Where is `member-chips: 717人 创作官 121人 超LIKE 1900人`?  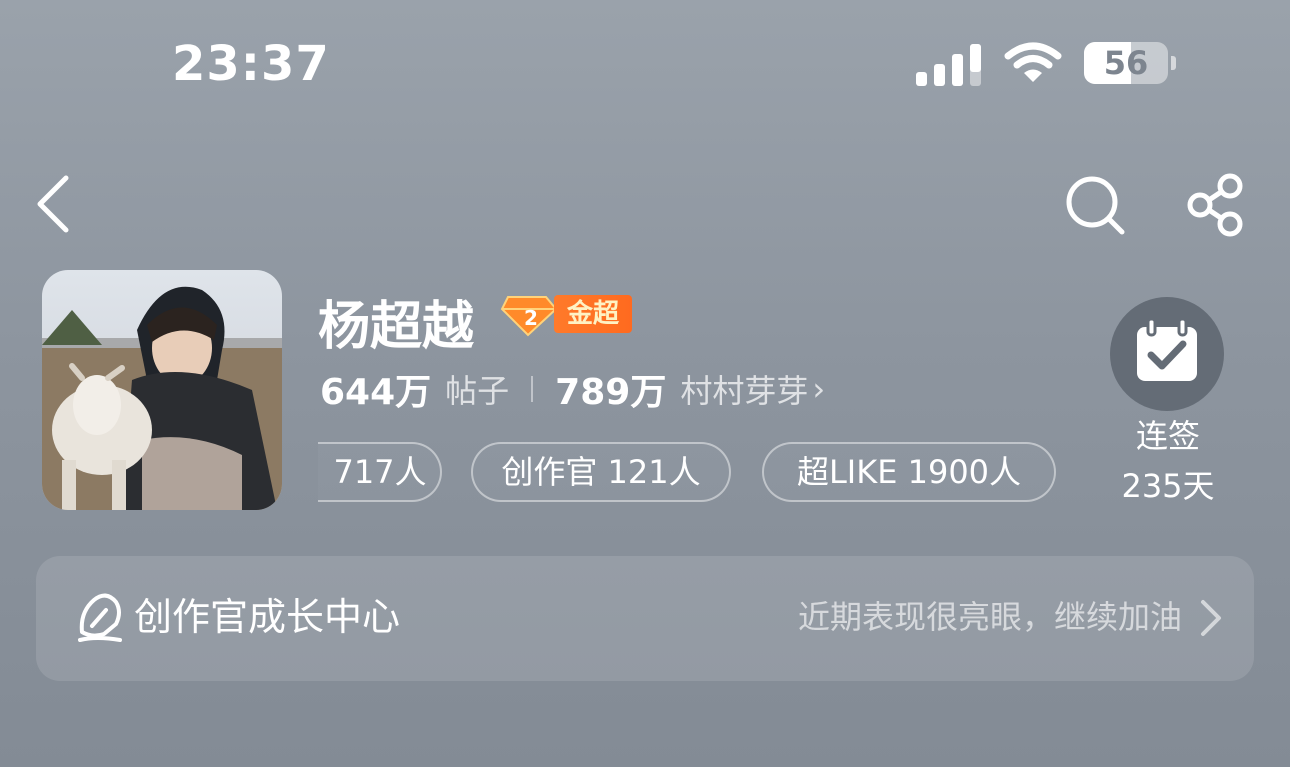 member-chips: 717人 创作官 121人 超LIKE 1900人 is located at coordinates (698, 472).